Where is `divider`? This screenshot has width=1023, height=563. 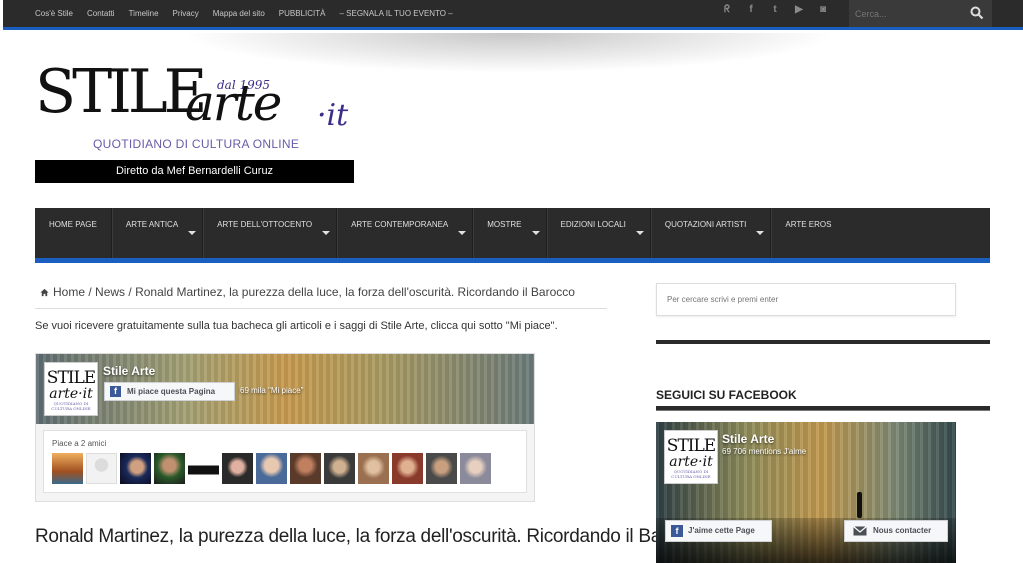
divider is located at coordinates (321, 308).